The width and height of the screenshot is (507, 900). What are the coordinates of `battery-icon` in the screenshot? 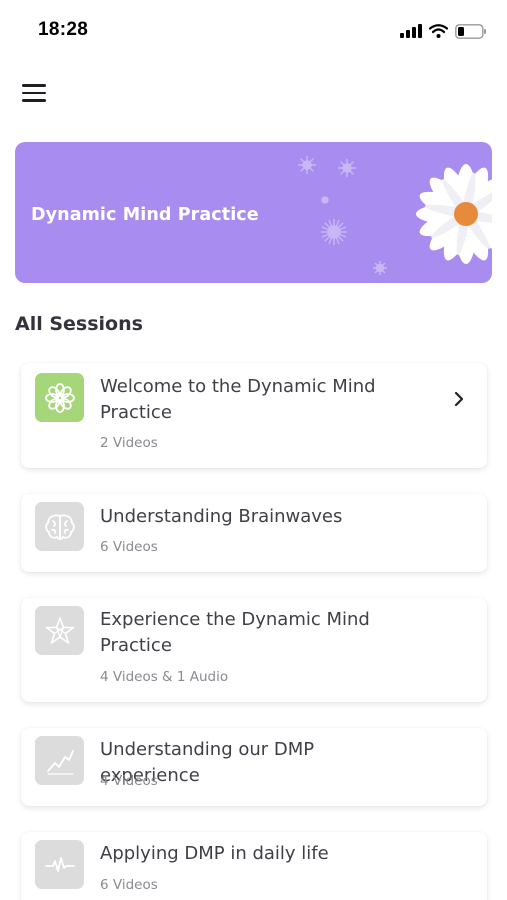 It's located at (470, 31).